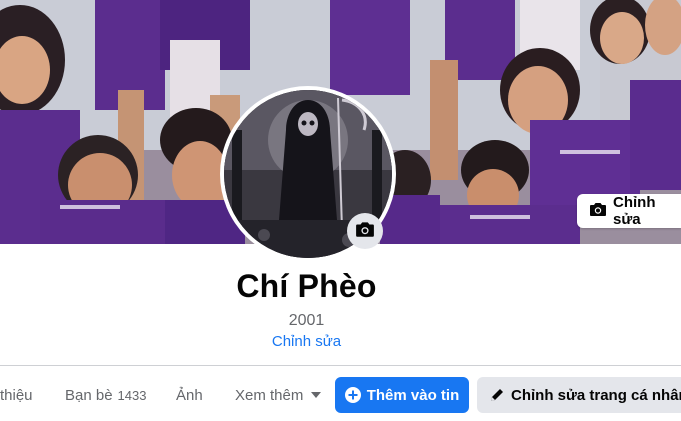  Describe the element at coordinates (497, 395) in the screenshot. I see `pencil-icon` at that location.